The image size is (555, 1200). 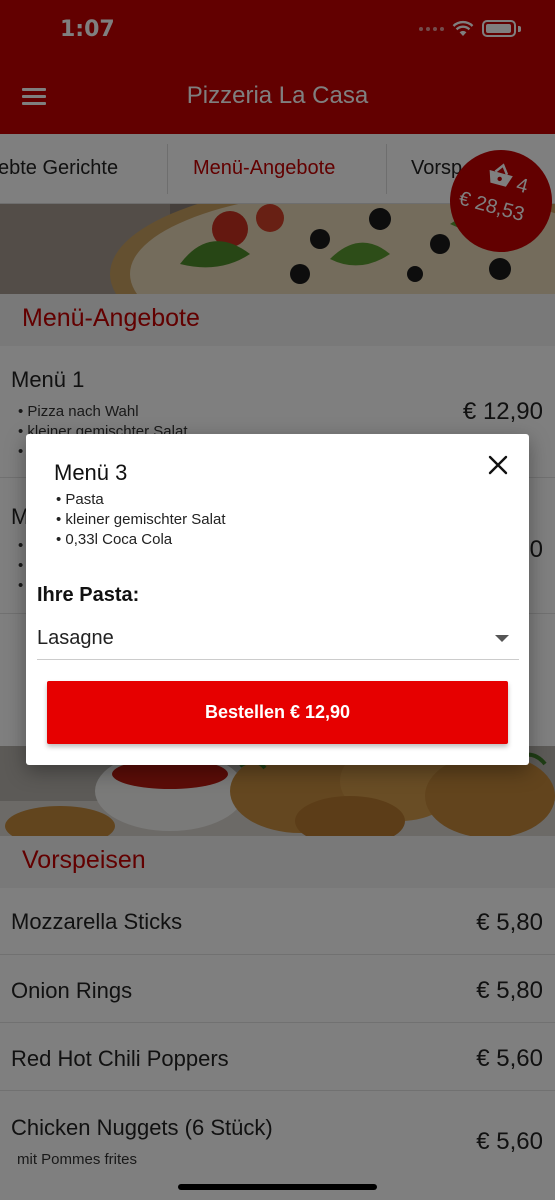 I want to click on dialog-title: Menü 3, so click(x=91, y=472).